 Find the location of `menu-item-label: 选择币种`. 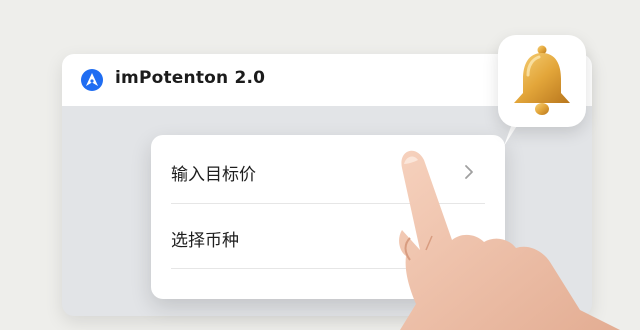

menu-item-label: 选择币种 is located at coordinates (205, 241).